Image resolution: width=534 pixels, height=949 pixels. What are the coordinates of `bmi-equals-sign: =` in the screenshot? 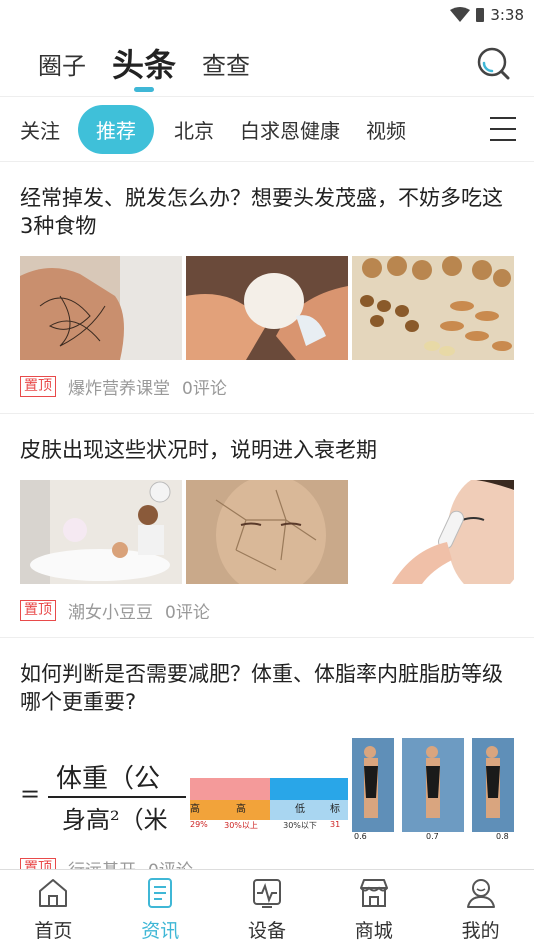 It's located at (30, 794).